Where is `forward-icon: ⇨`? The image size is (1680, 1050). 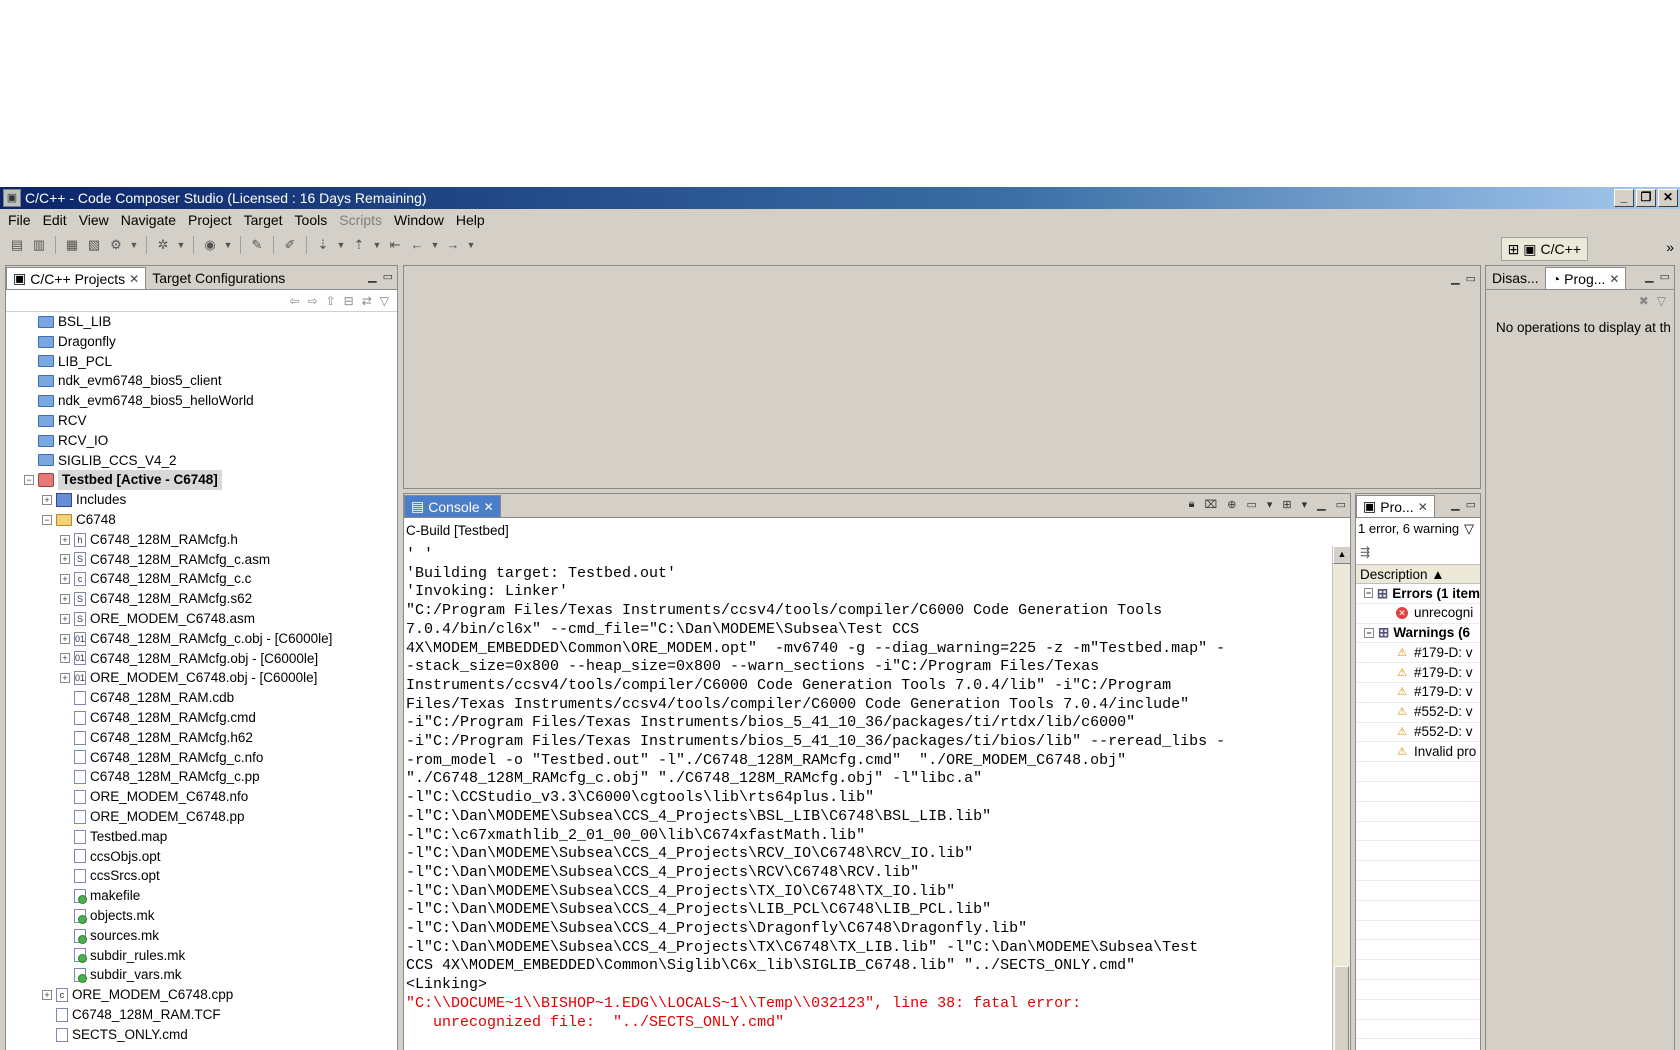
forward-icon: ⇨ is located at coordinates (313, 301).